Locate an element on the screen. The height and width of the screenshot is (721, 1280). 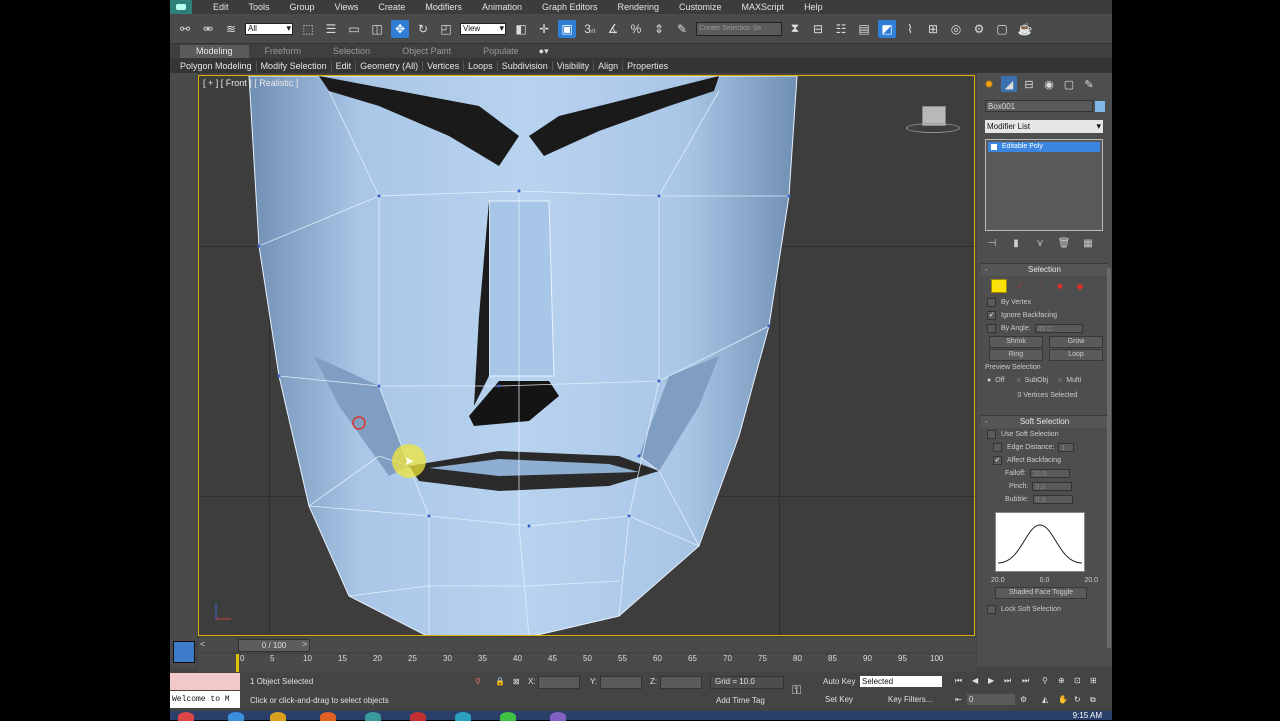
tab-modeling: Modeling is located at coordinates (214, 51).